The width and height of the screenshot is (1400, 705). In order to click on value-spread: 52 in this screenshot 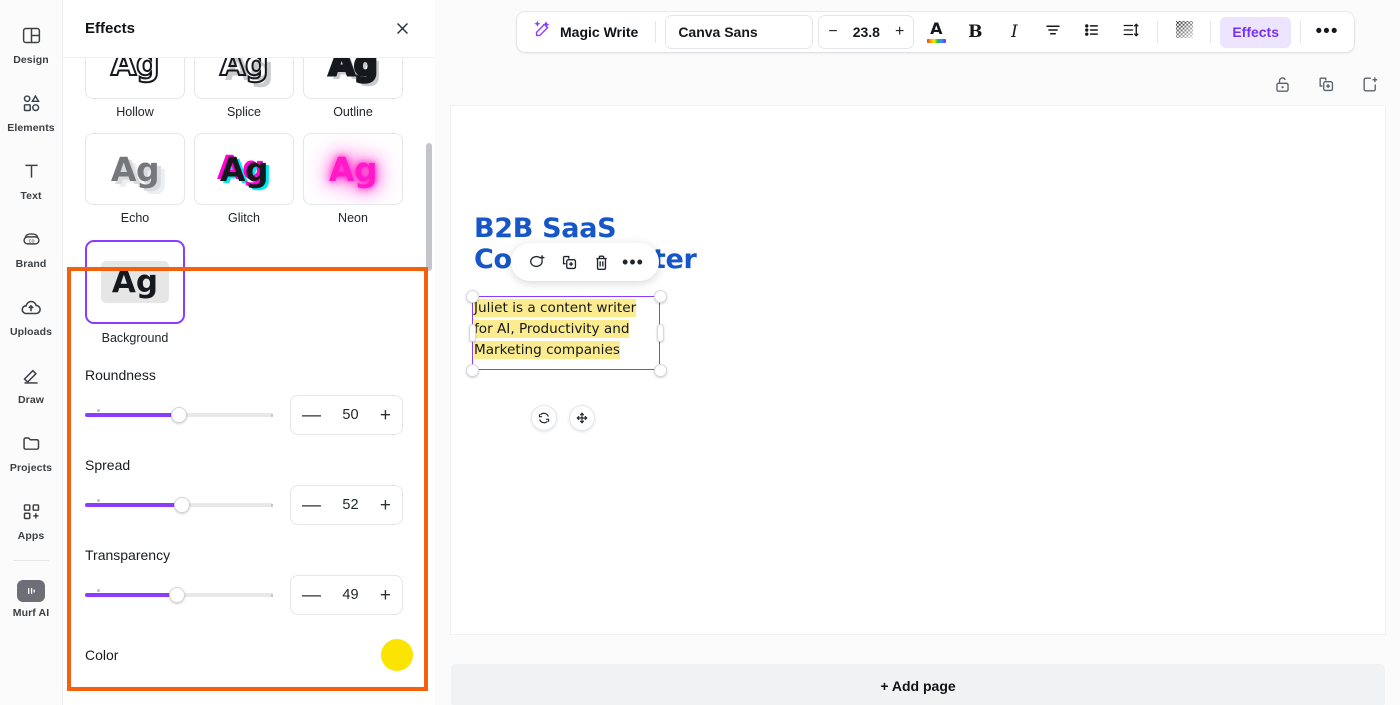, I will do `click(350, 505)`.